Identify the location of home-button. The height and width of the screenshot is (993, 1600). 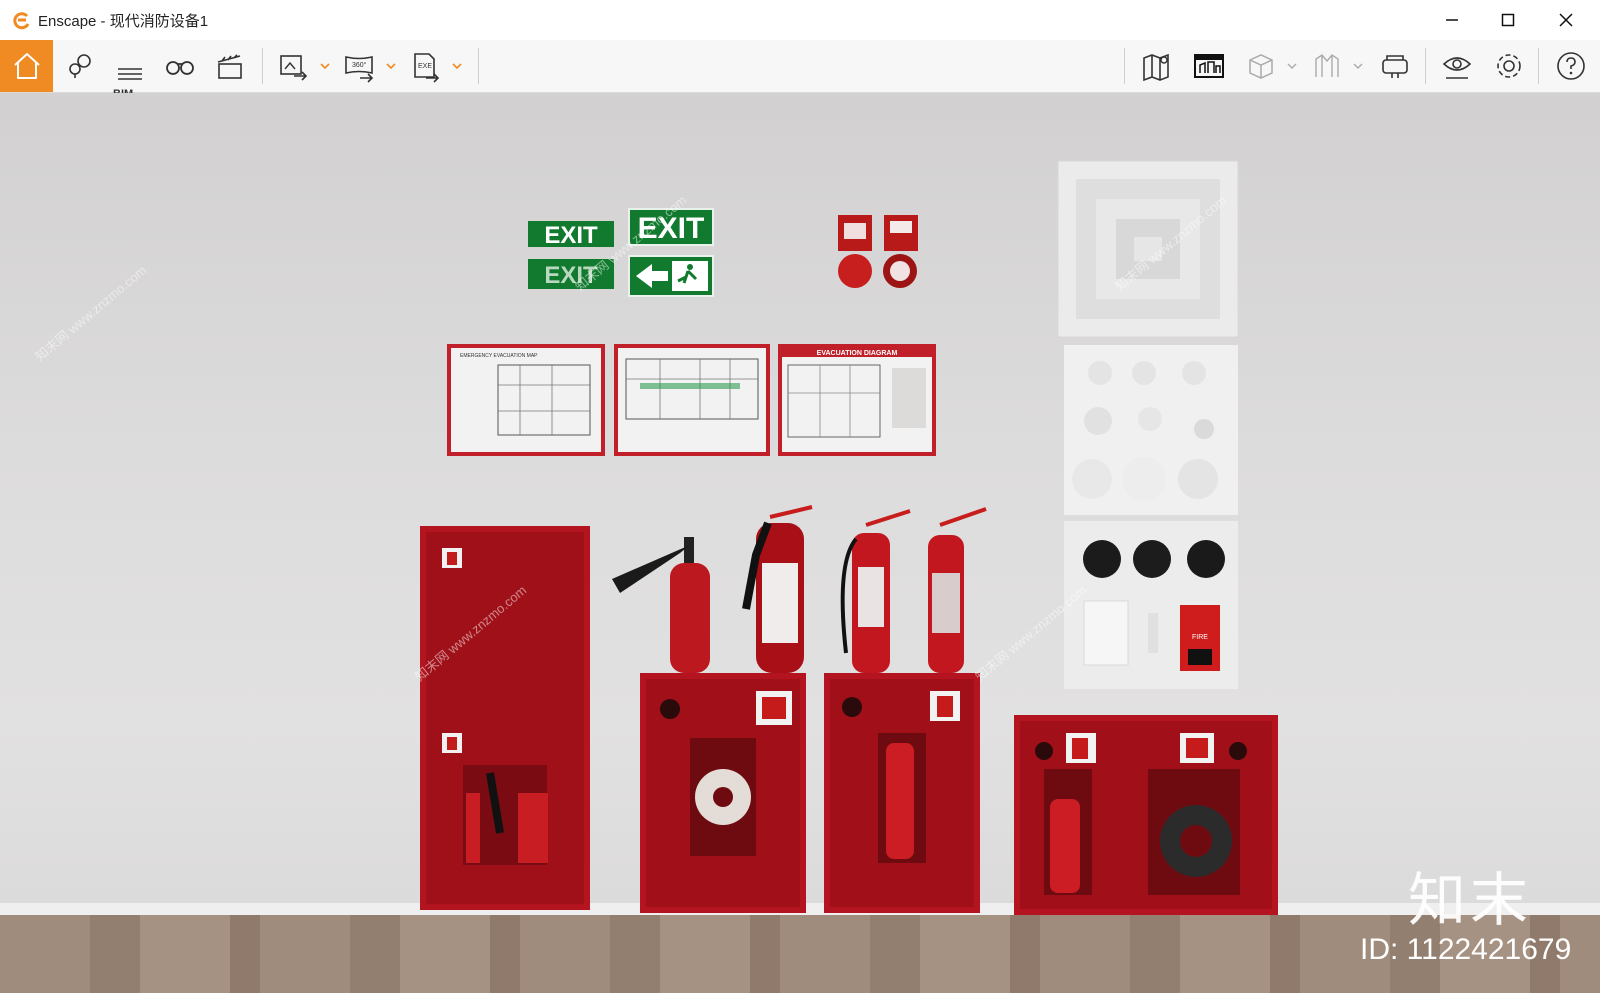
(26, 66).